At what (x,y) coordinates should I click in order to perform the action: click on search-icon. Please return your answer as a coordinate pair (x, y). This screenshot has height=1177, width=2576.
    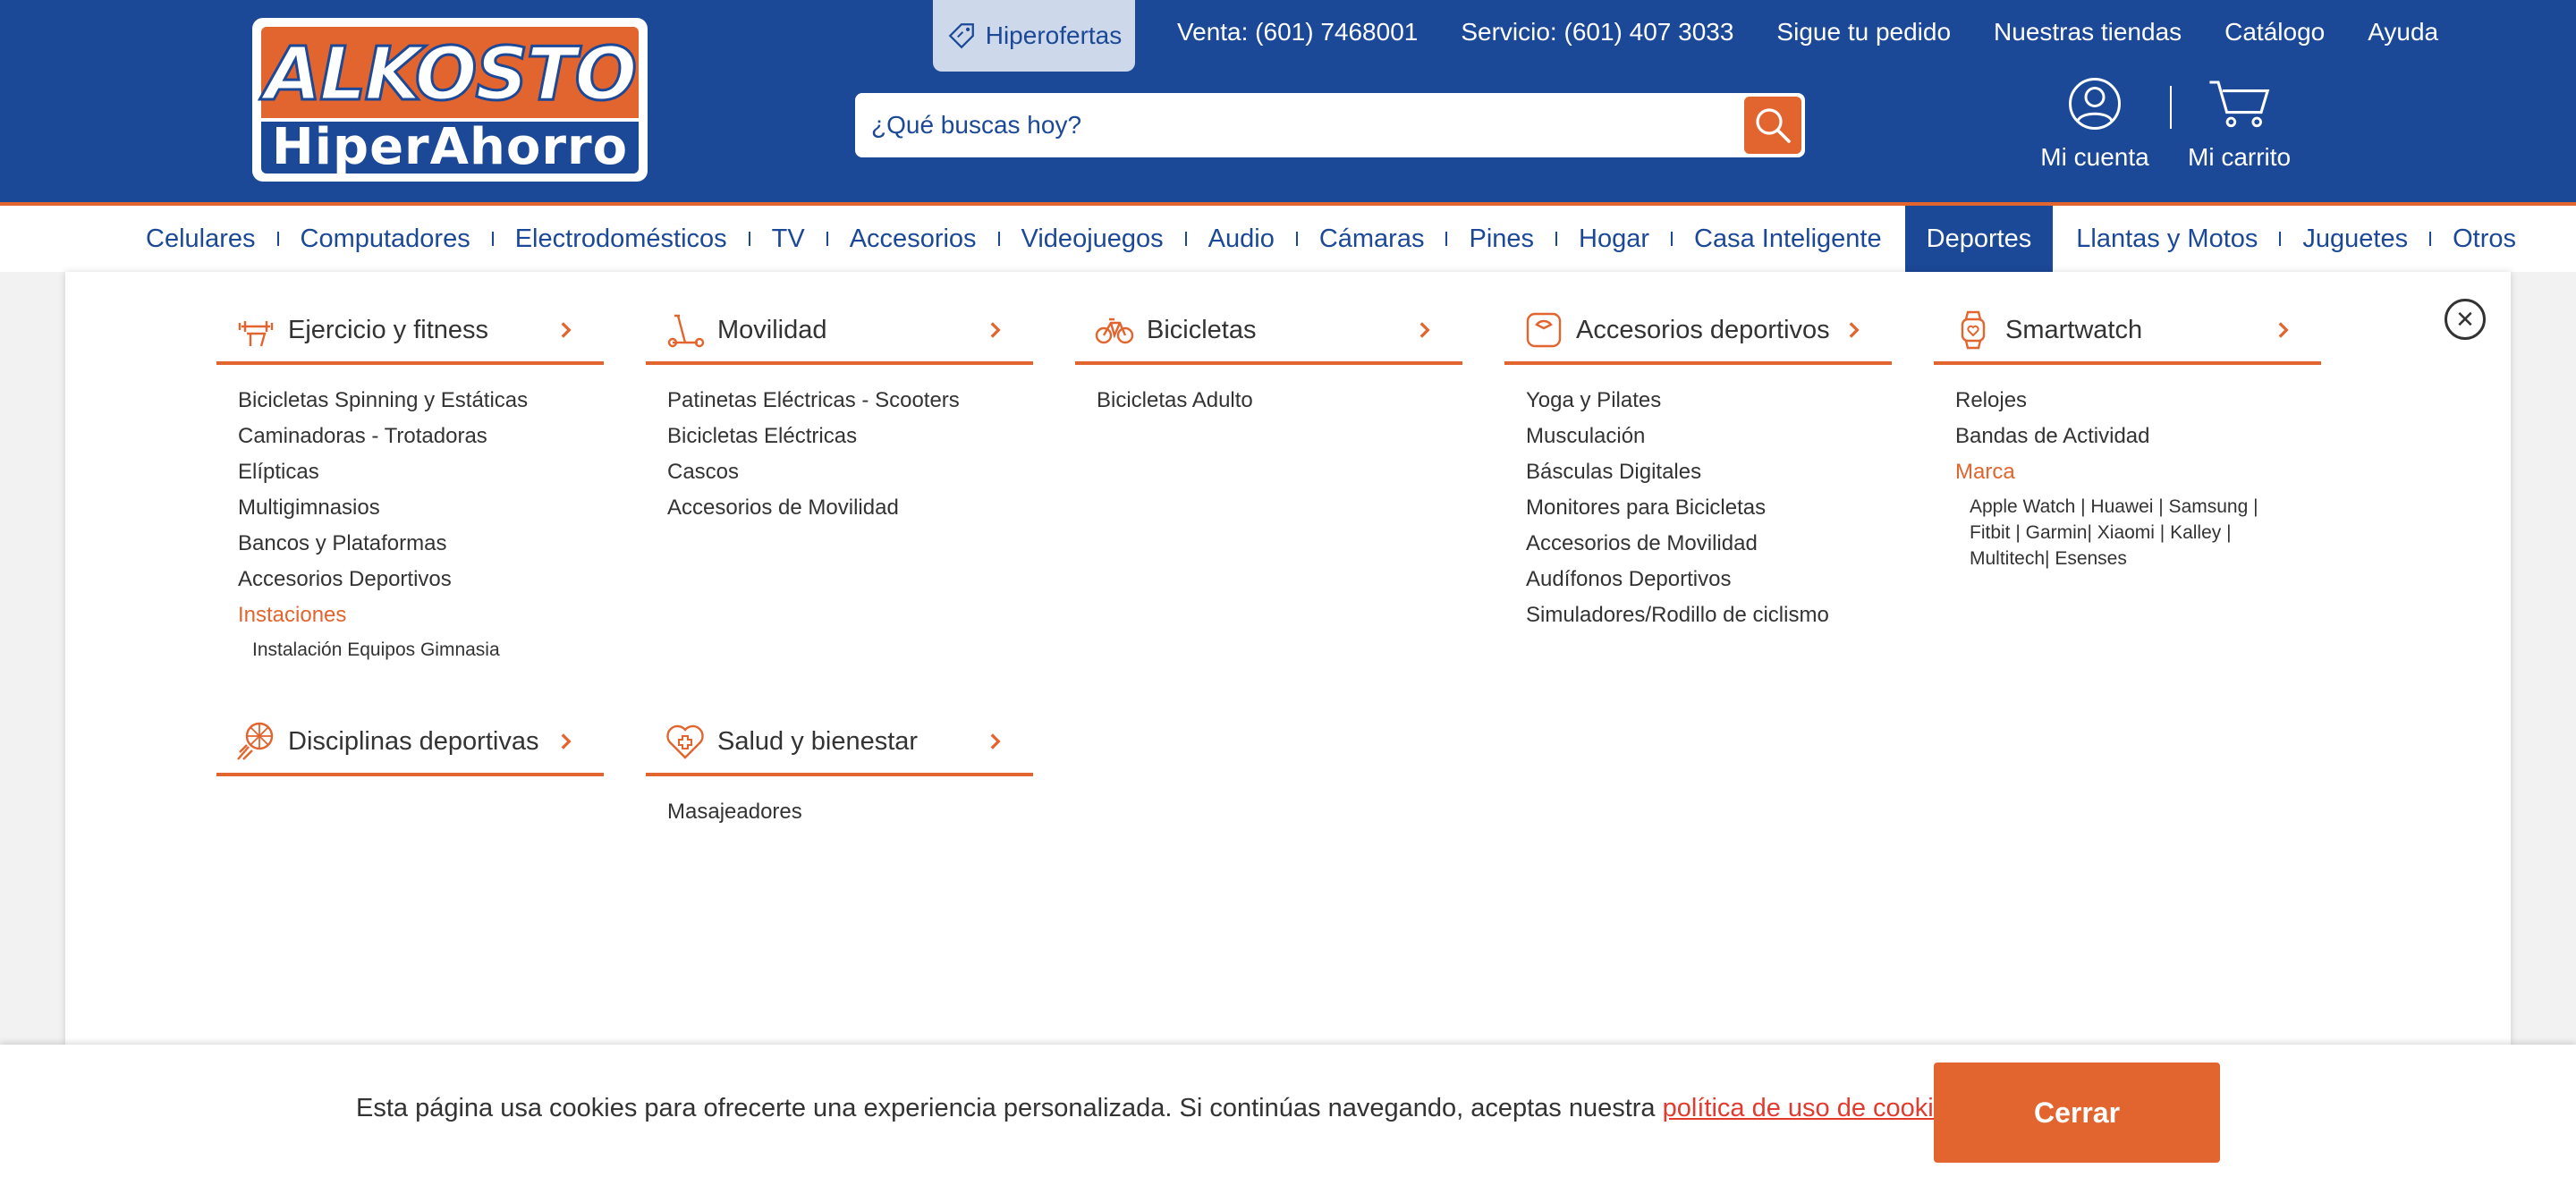
    Looking at the image, I should click on (1773, 125).